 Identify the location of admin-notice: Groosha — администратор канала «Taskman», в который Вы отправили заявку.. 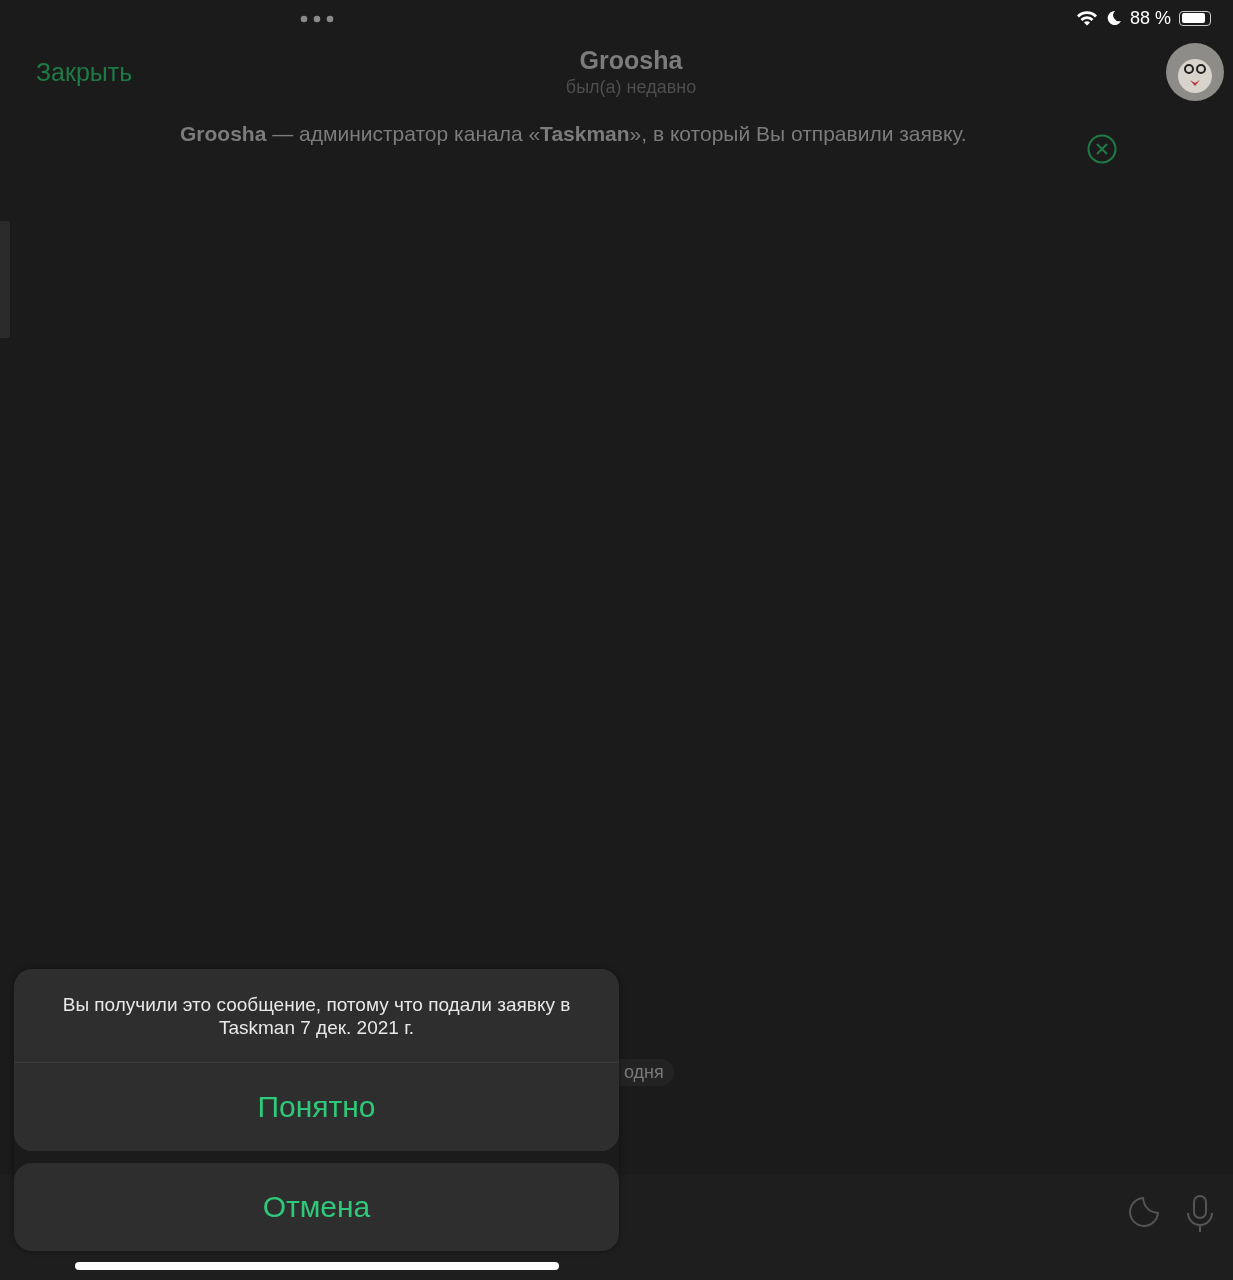
(573, 134).